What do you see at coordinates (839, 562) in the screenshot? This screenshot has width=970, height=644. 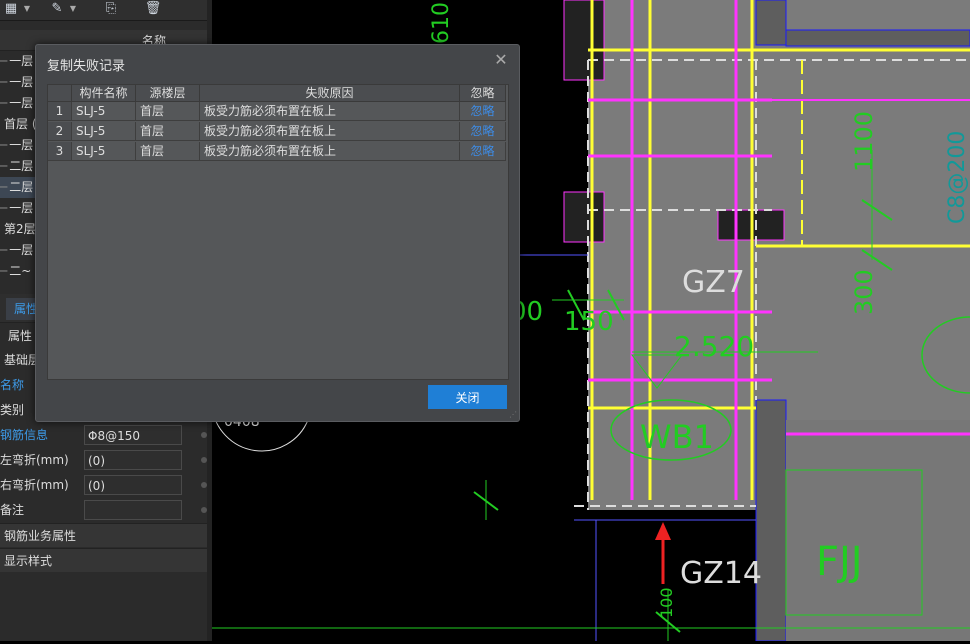 I see `cad-label-fjj: FJJ` at bounding box center [839, 562].